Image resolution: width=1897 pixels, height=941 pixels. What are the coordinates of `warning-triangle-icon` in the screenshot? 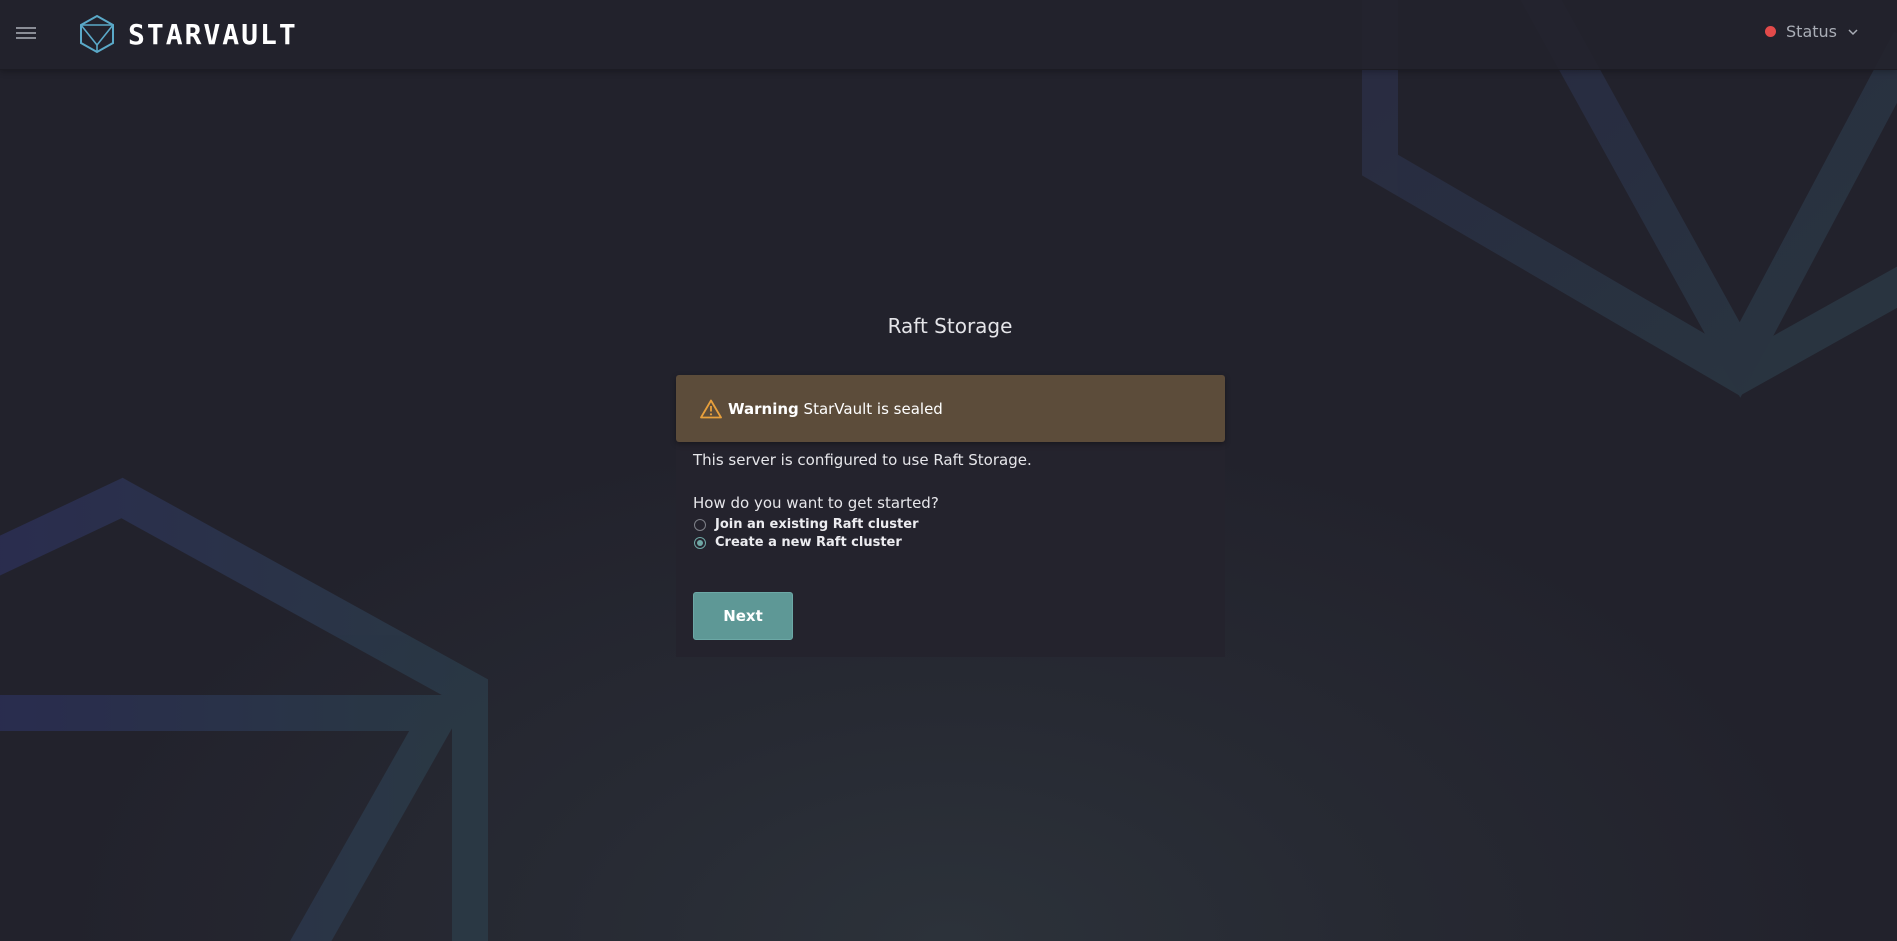 It's located at (711, 408).